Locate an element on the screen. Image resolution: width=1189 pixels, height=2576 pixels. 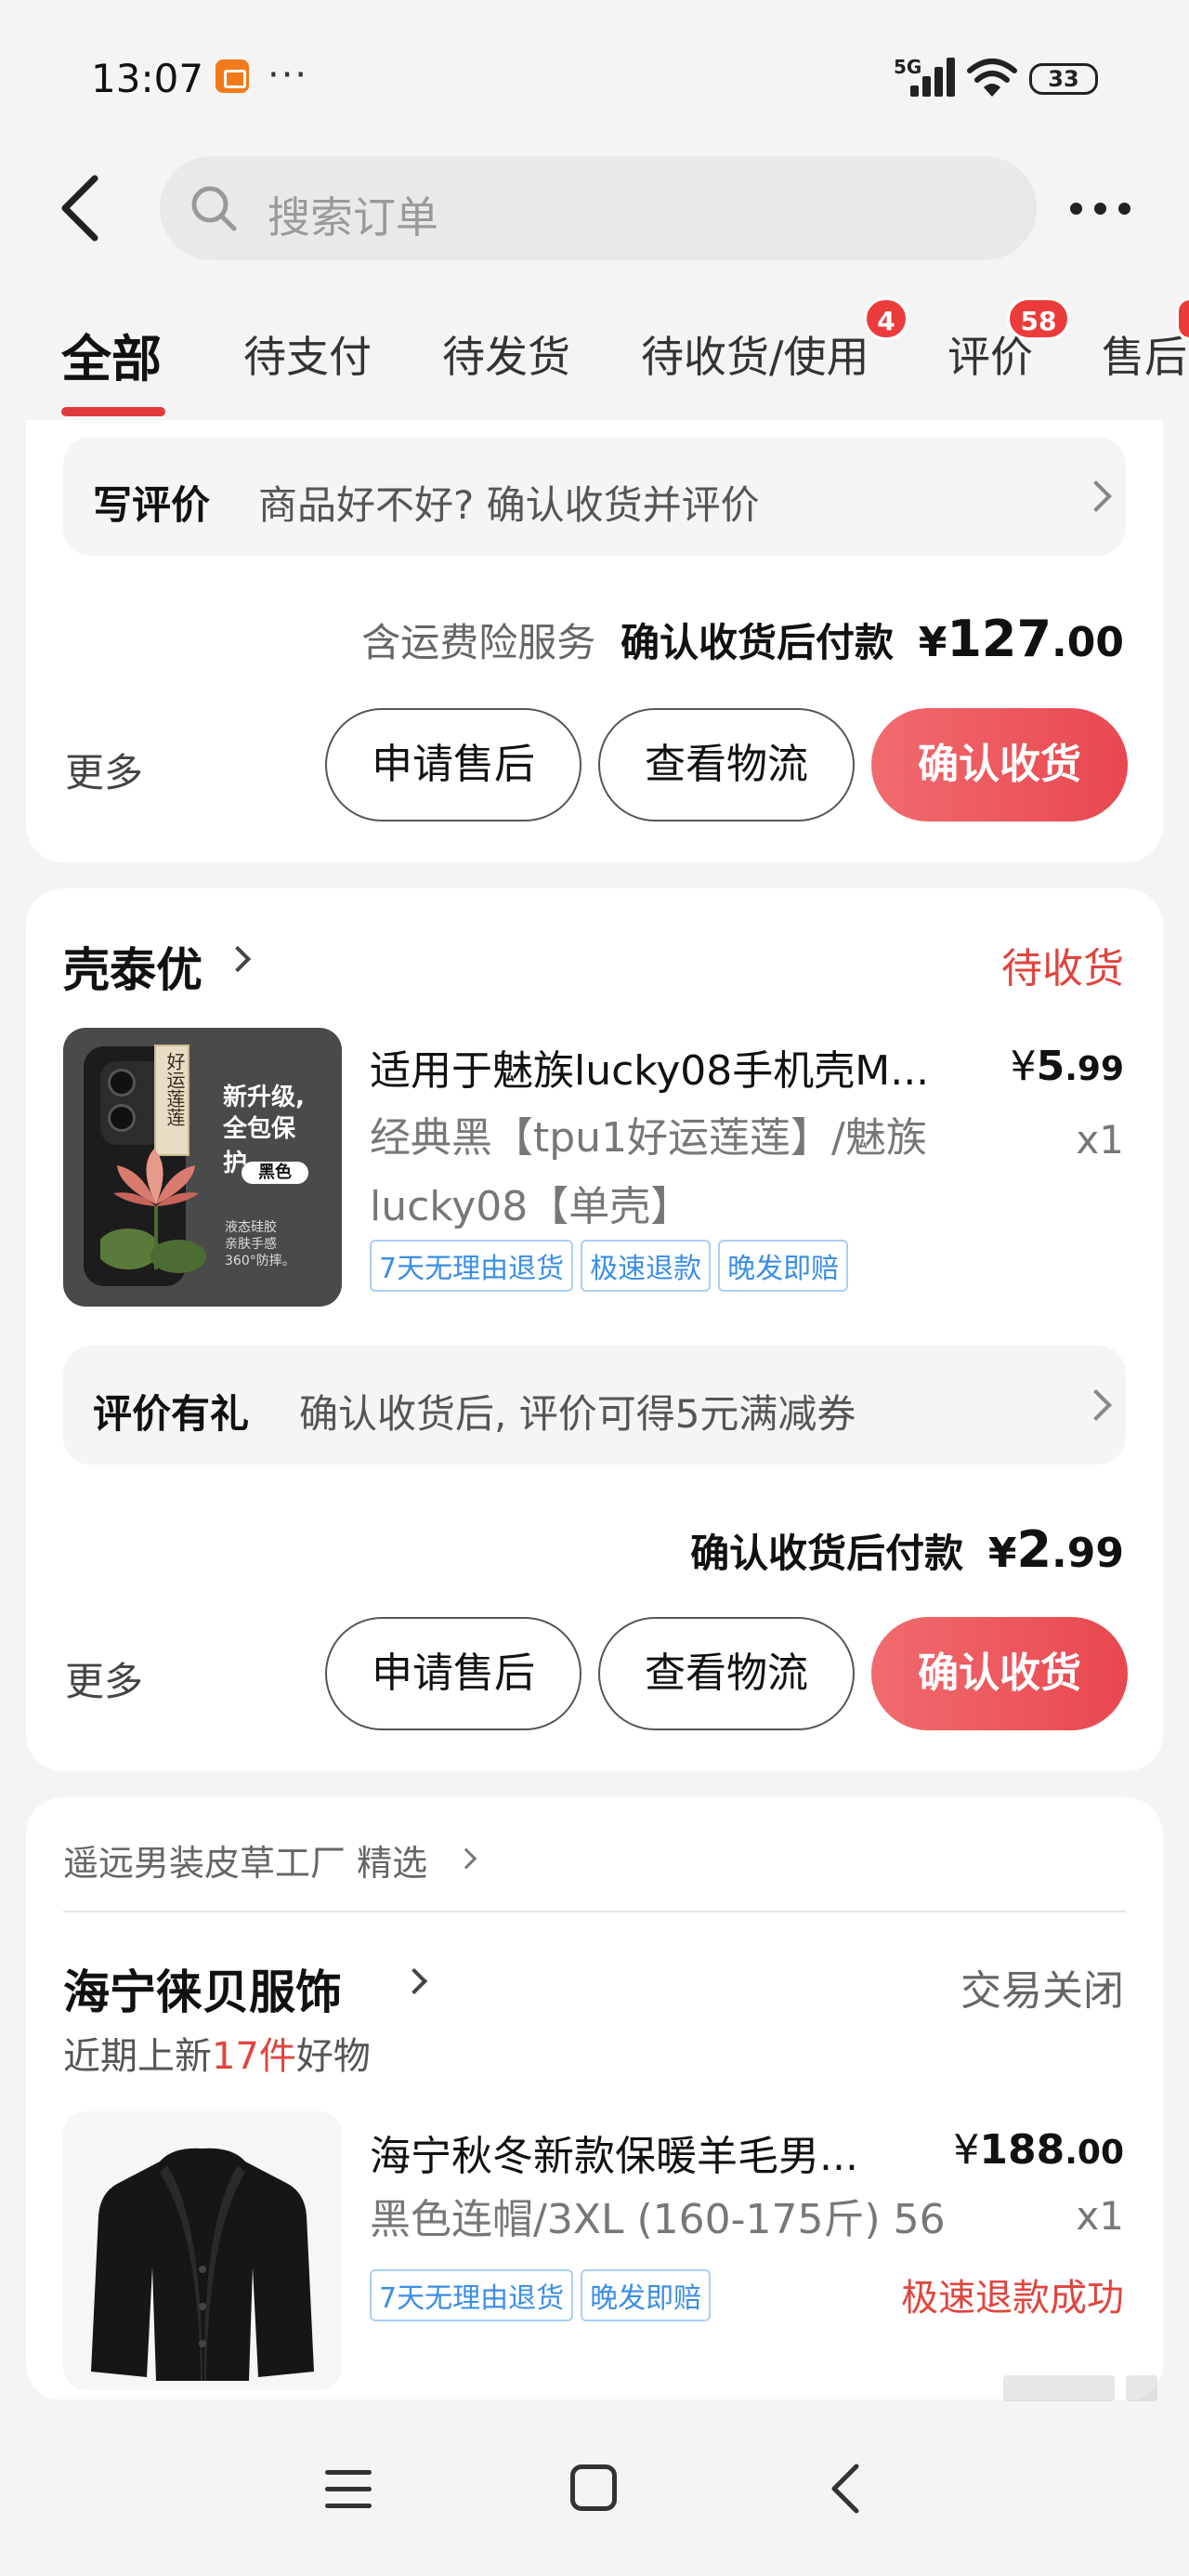
wifi-icon is located at coordinates (992, 78).